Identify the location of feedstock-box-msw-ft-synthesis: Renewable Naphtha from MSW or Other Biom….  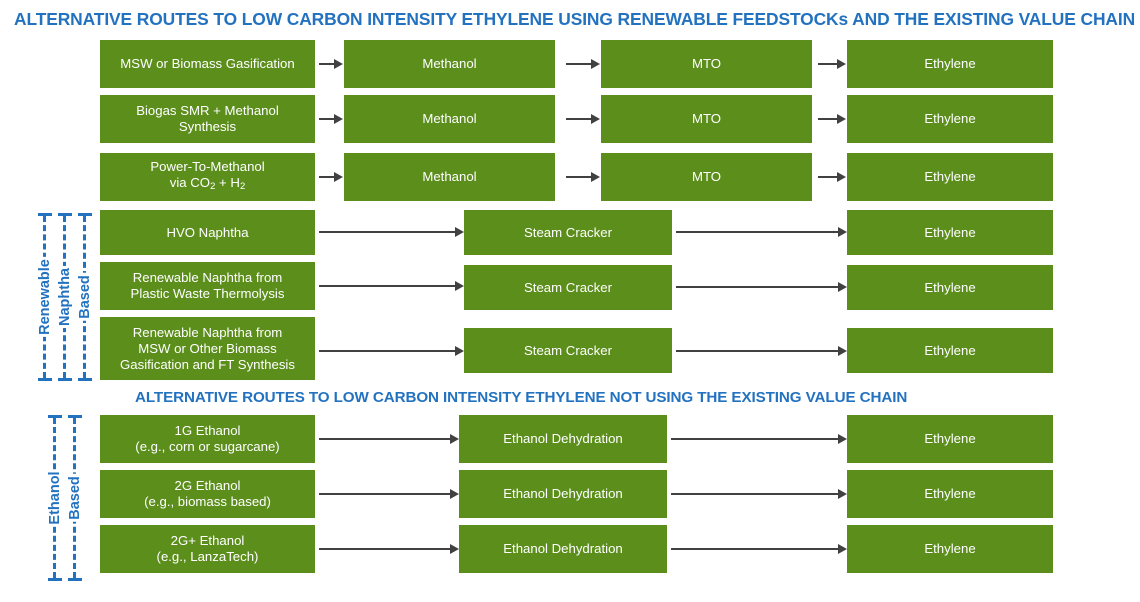
(207, 348).